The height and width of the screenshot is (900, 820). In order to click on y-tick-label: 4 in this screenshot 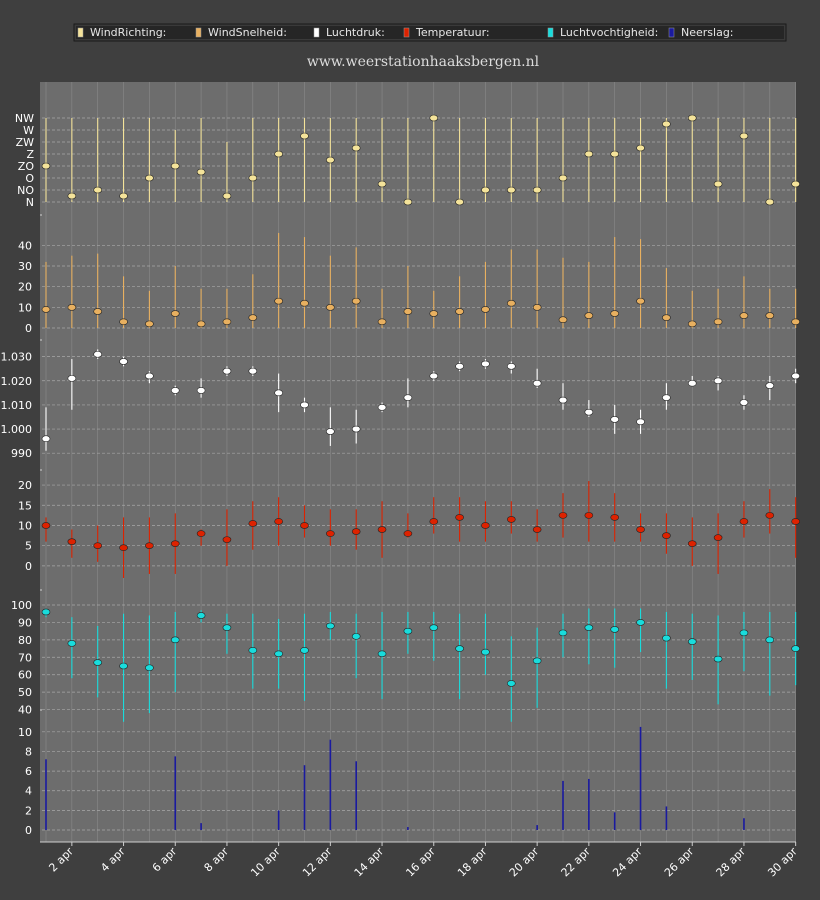, I will do `click(28, 791)`.